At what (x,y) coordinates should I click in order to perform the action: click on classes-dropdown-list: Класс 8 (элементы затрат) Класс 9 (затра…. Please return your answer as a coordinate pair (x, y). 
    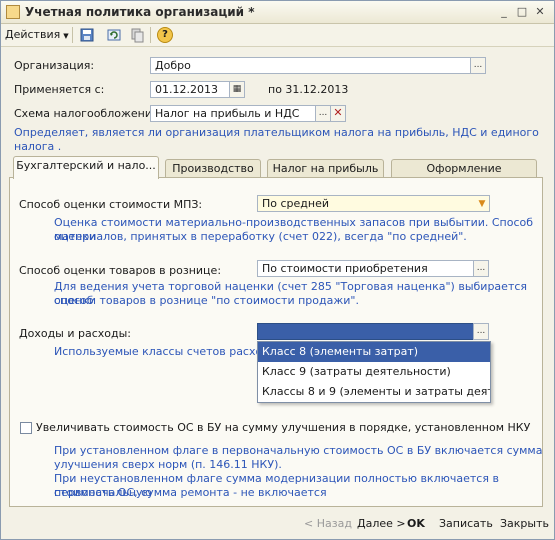
    Looking at the image, I should click on (374, 372).